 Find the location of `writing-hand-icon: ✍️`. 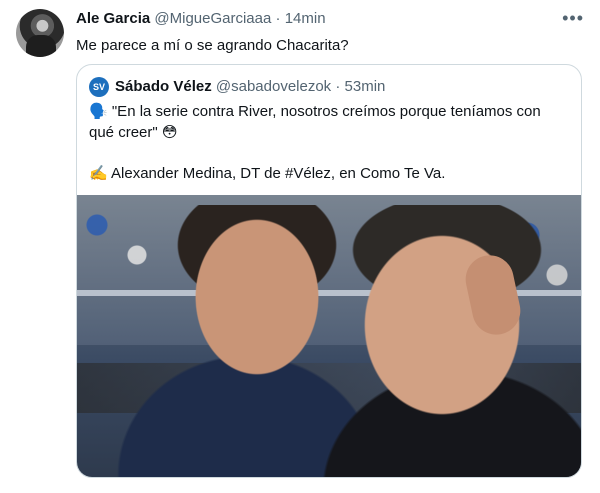

writing-hand-icon: ✍️ is located at coordinates (98, 173).